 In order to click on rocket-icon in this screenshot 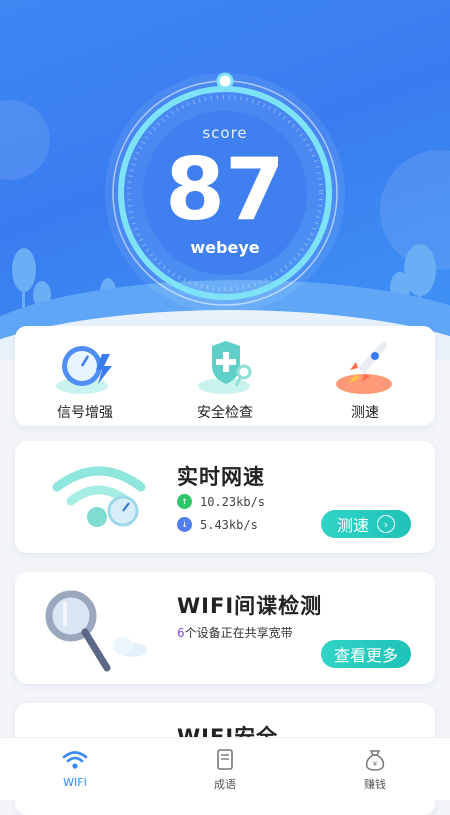, I will do `click(364, 367)`.